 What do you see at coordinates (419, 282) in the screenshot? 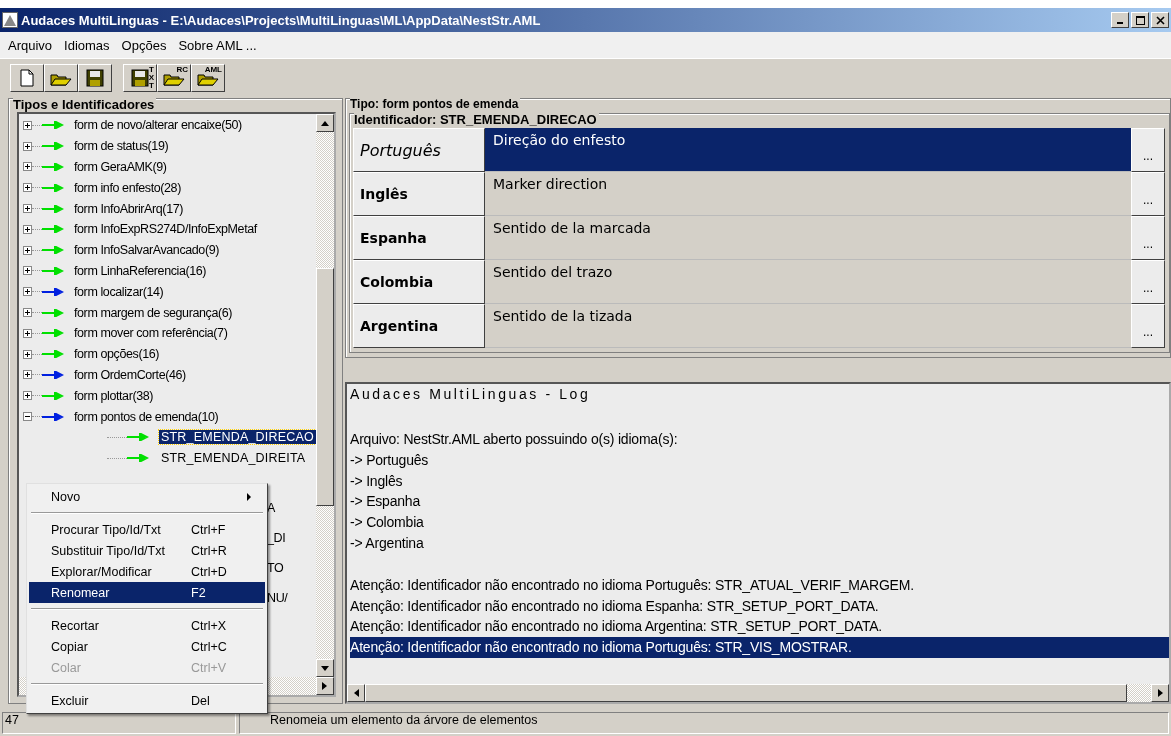
I see `language-button: Colombia` at bounding box center [419, 282].